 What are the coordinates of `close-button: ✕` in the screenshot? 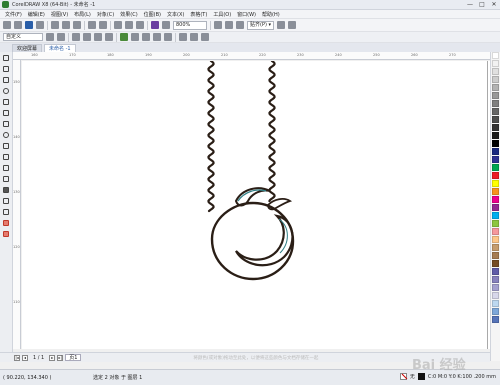 It's located at (494, 5).